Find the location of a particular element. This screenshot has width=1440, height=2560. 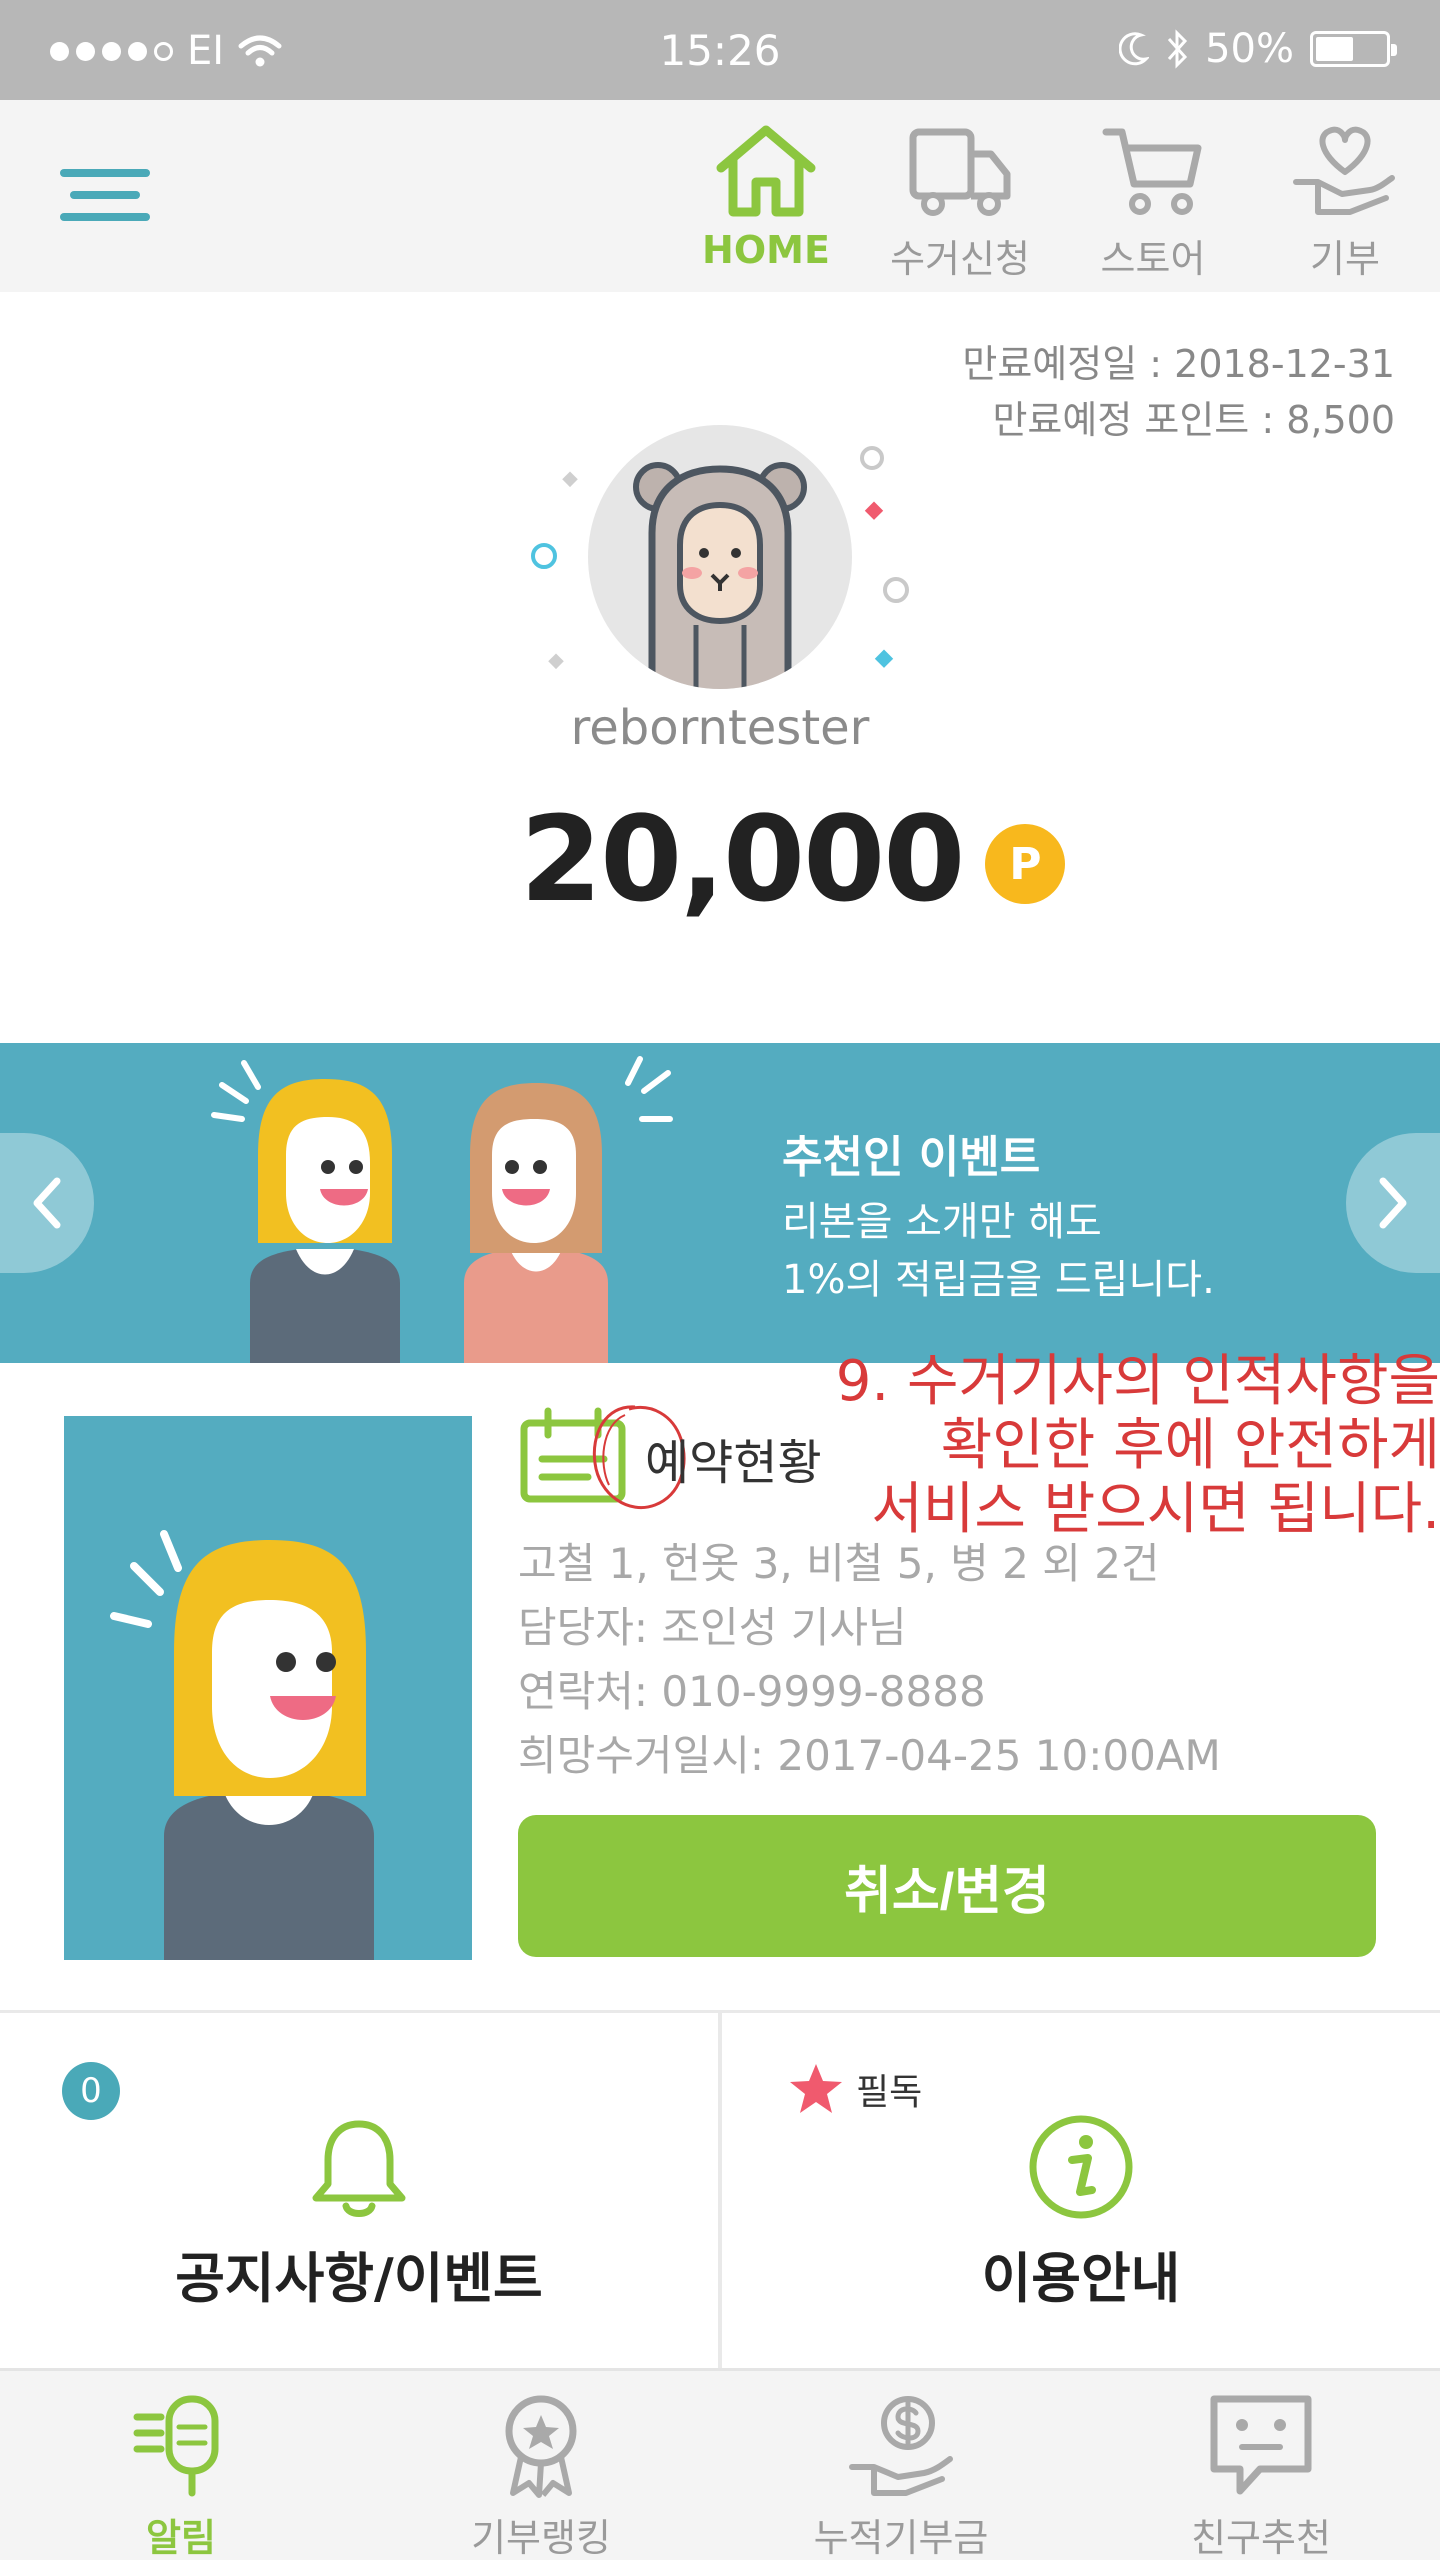

bear-hood-avatar-icon is located at coordinates (720, 575).